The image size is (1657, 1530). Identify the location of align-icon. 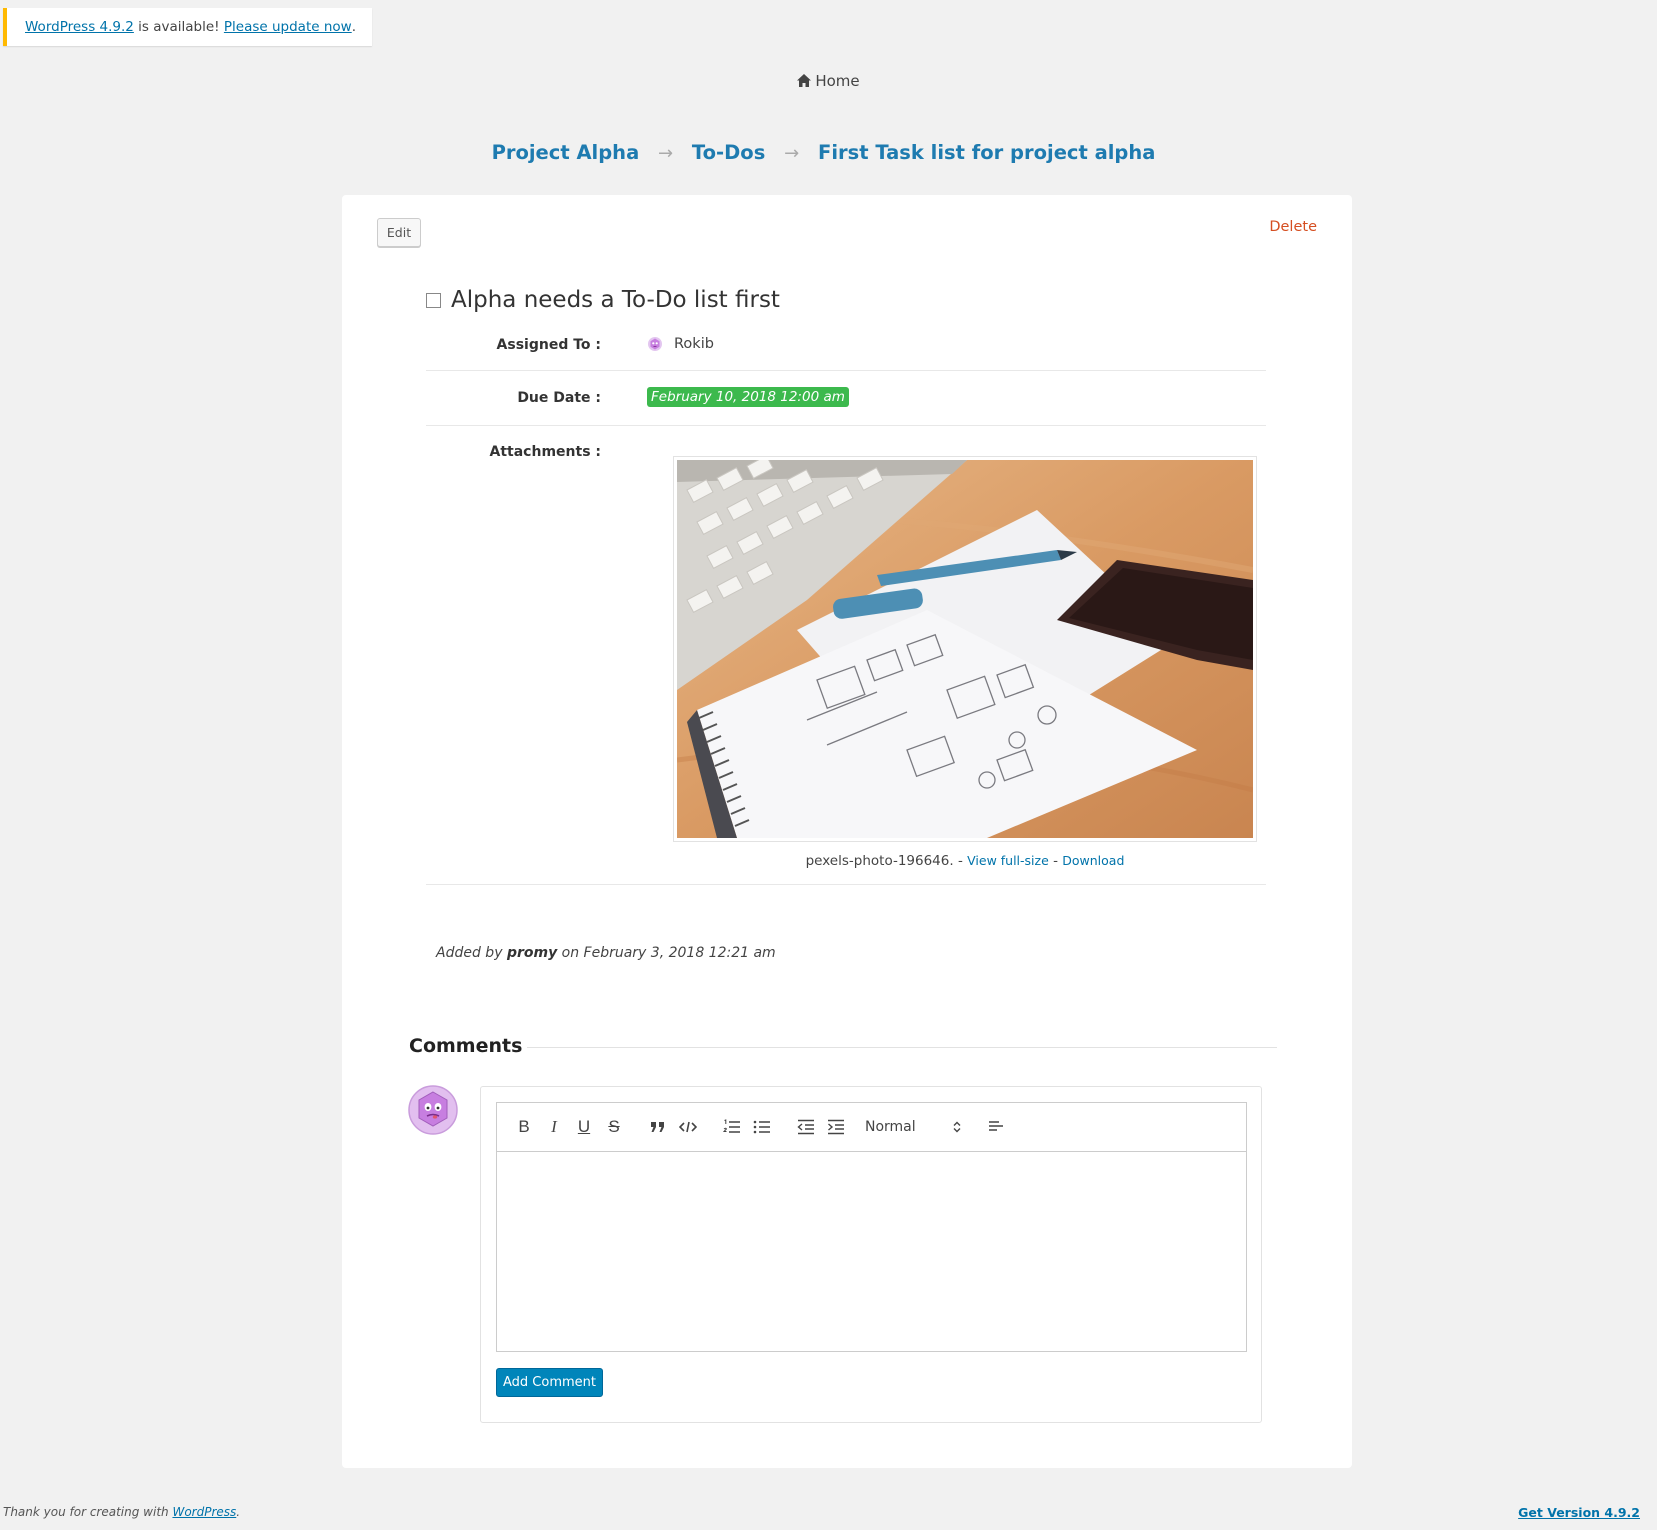
(996, 1127).